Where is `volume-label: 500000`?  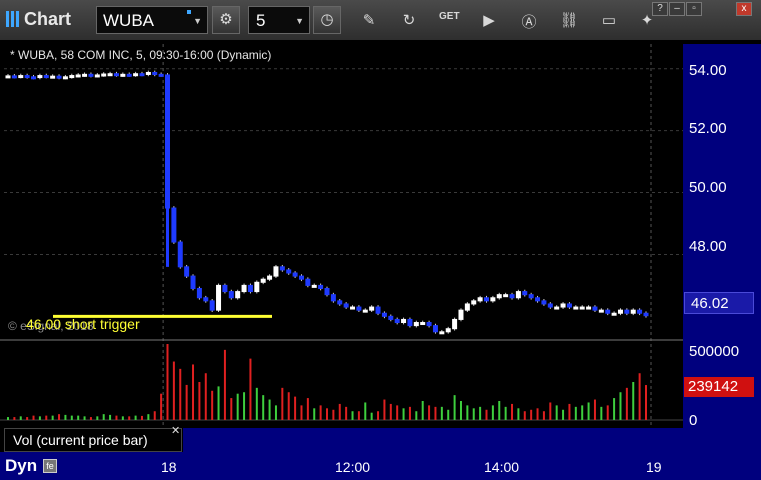
volume-label: 500000 is located at coordinates (714, 351).